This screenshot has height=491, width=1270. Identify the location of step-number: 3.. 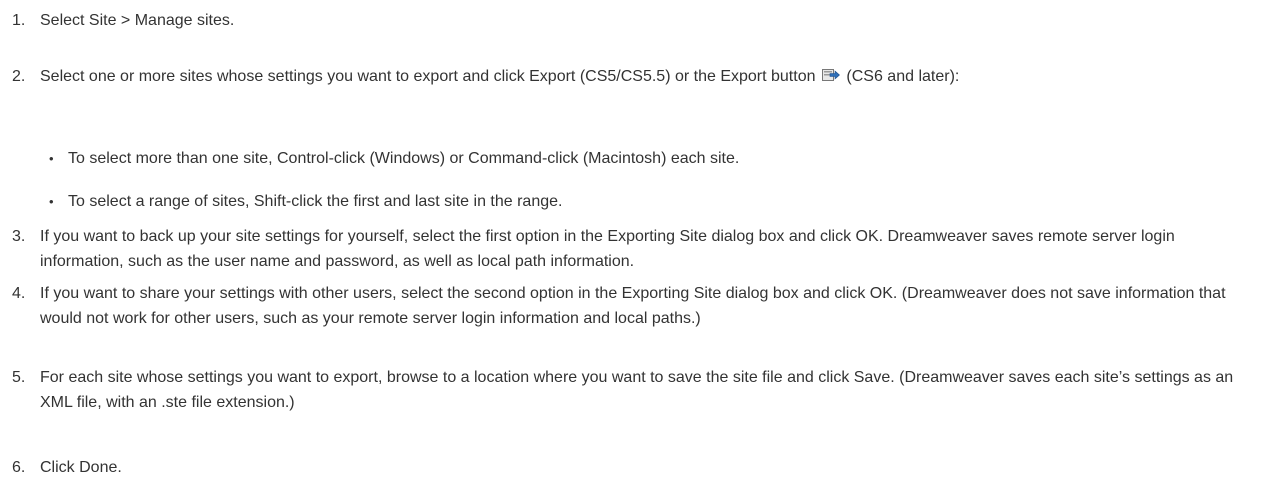
(19, 236).